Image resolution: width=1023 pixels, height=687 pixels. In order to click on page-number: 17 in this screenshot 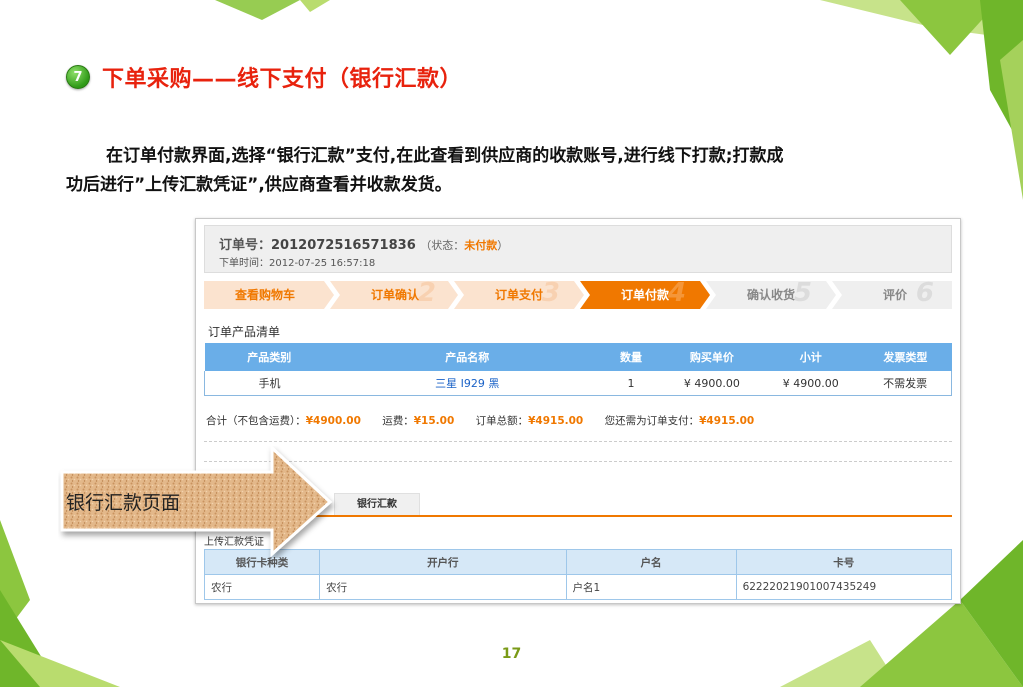, I will do `click(511, 654)`.